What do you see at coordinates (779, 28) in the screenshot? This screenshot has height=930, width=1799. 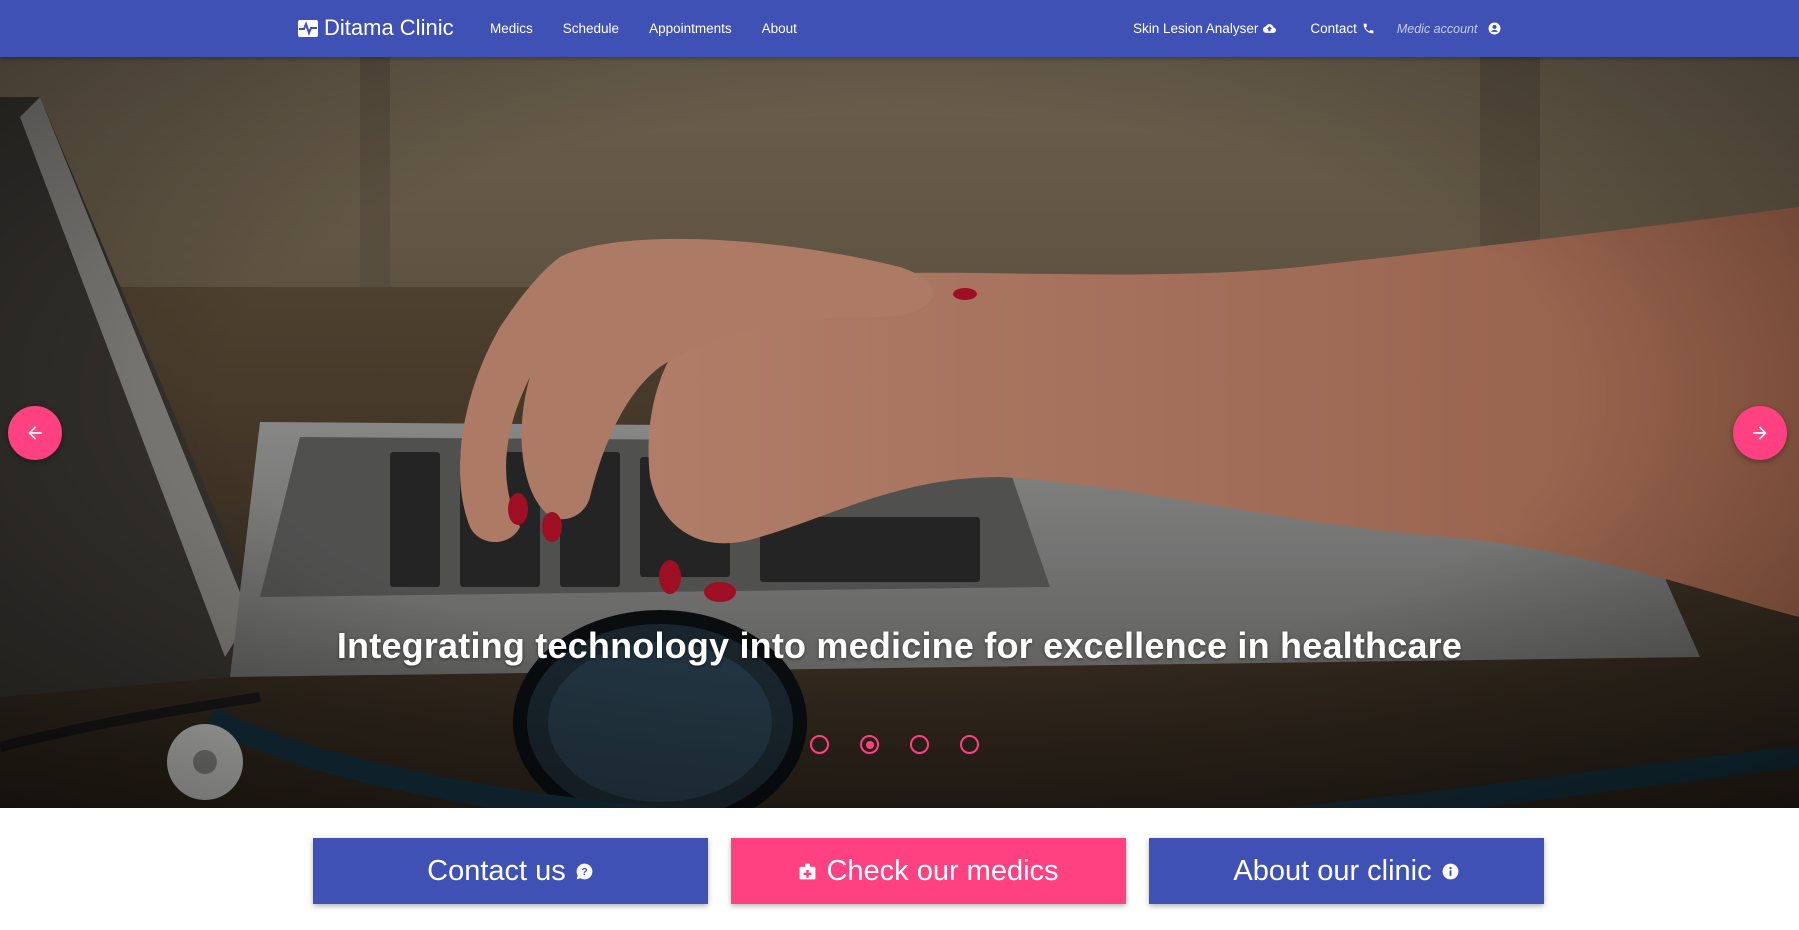 I see `nav-link-about: About` at bounding box center [779, 28].